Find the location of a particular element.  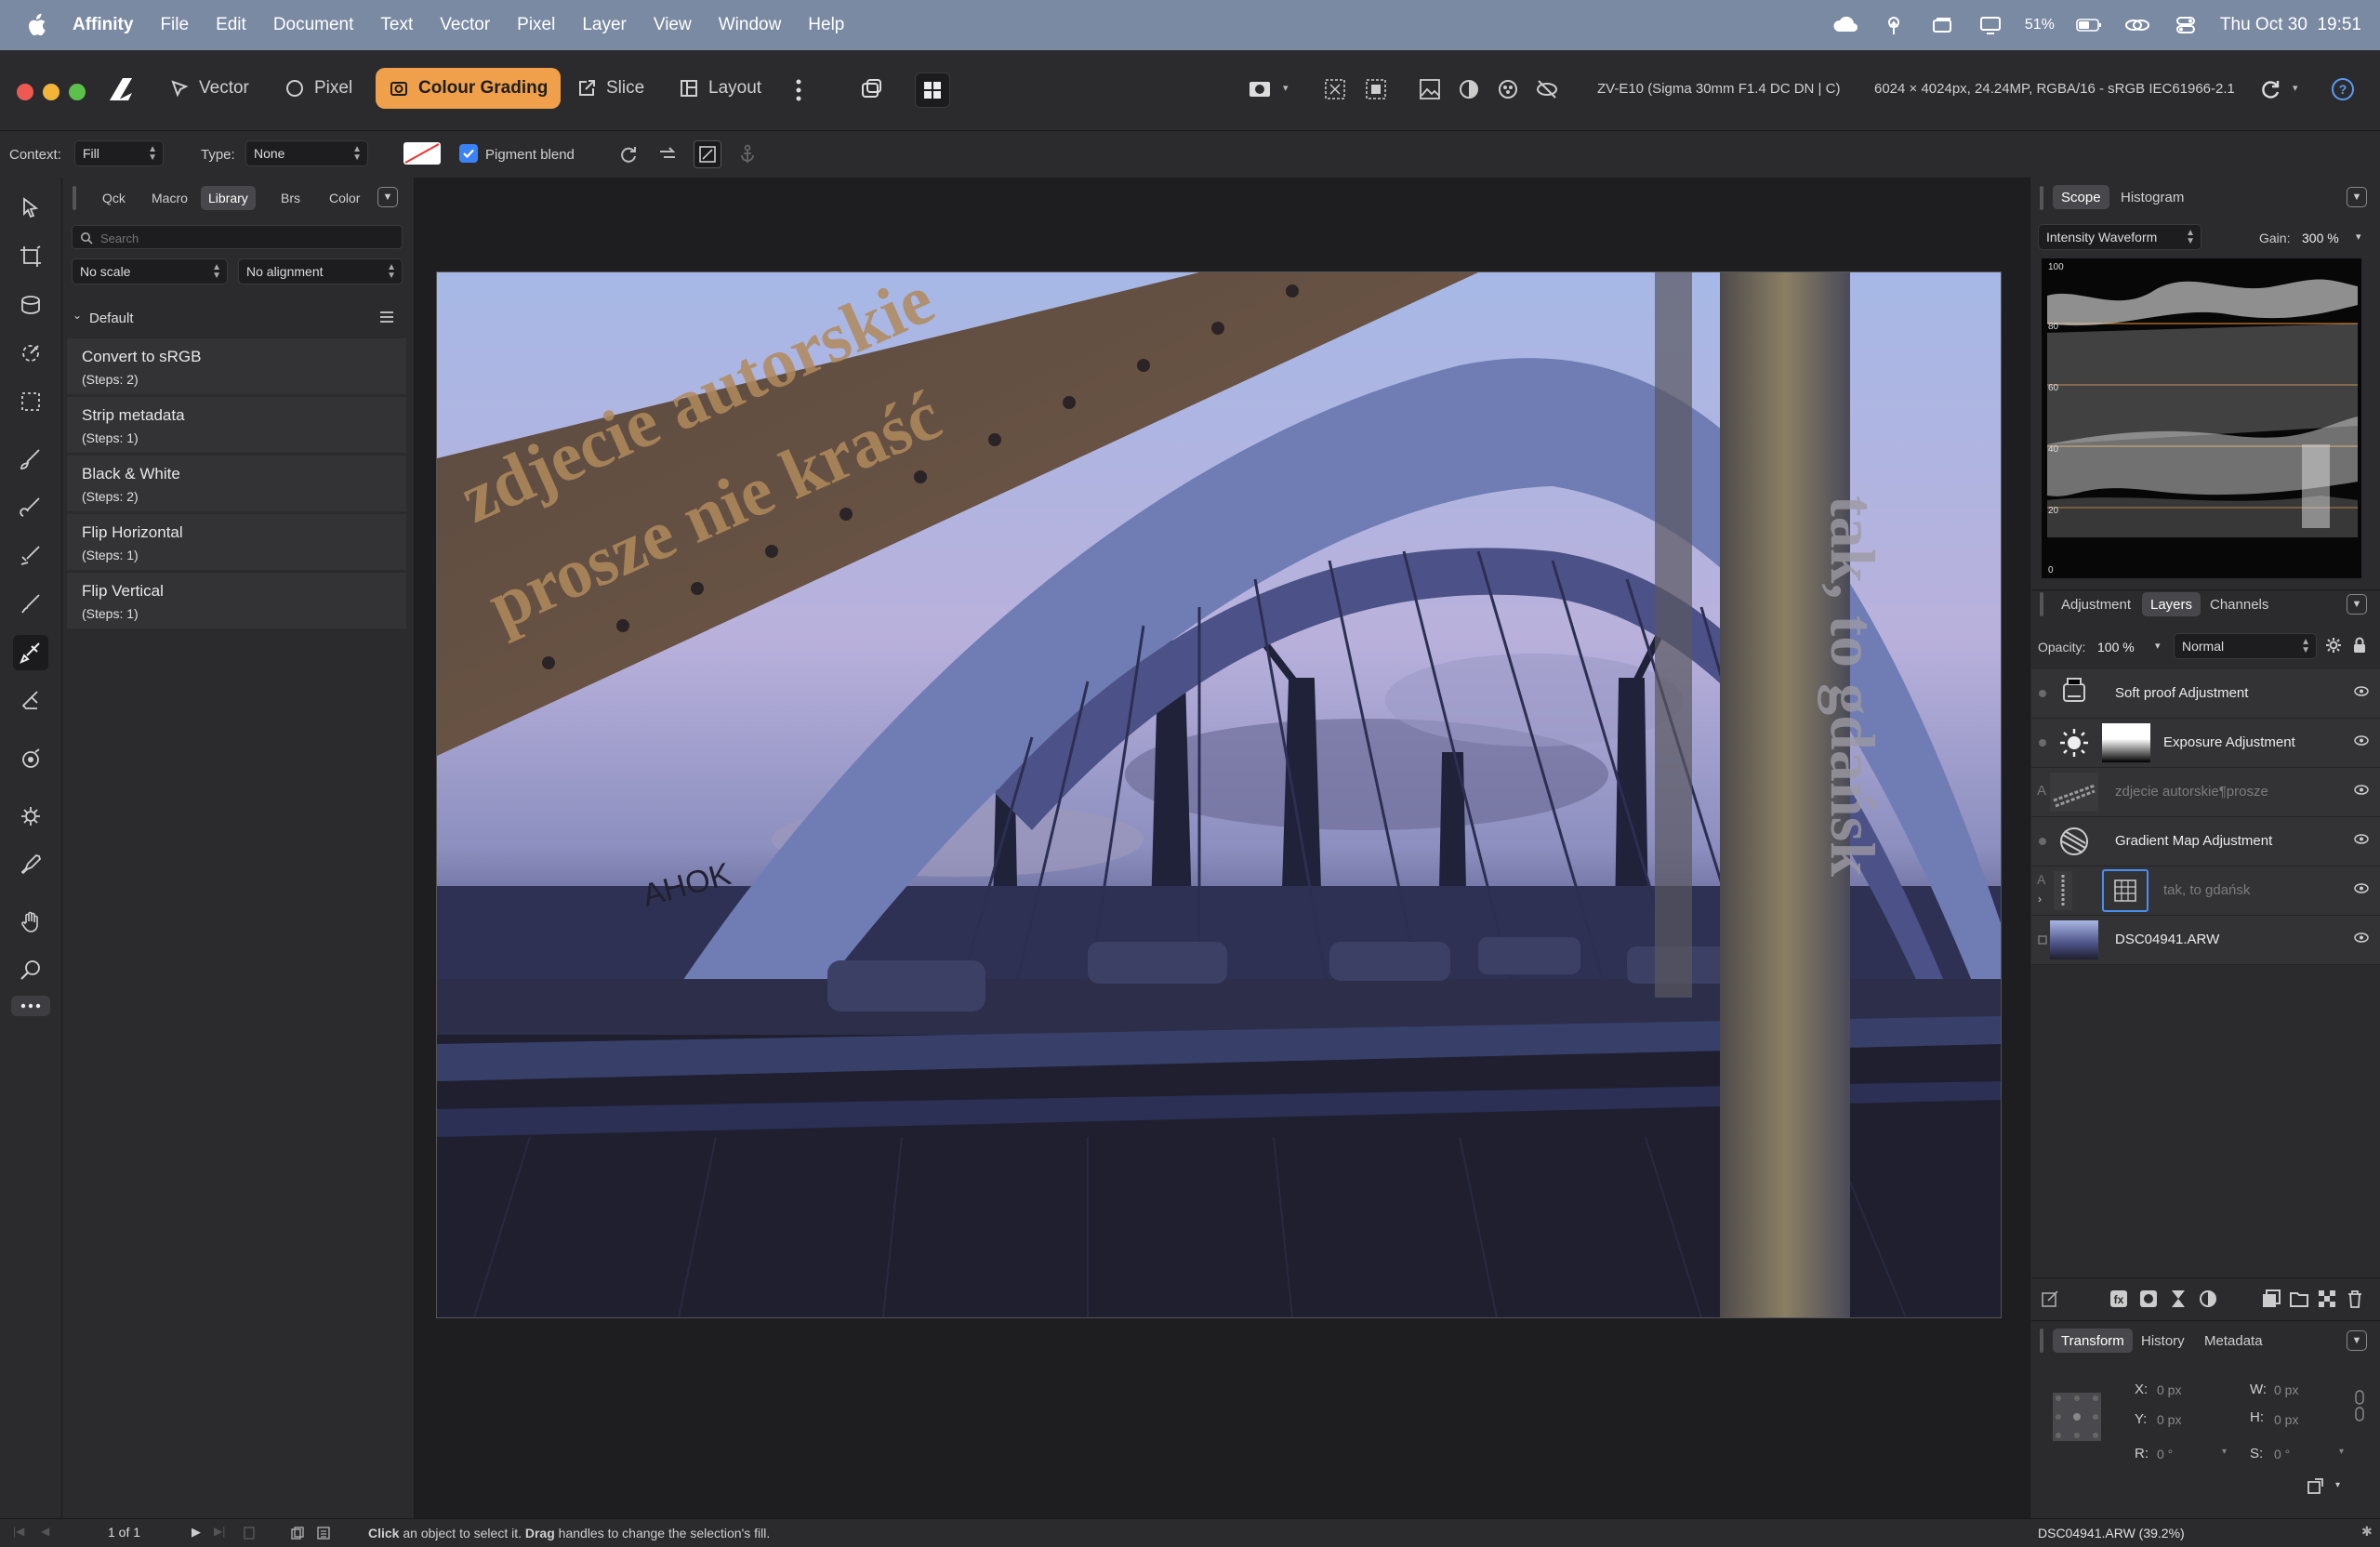

layer-row: DSC04941.ARW is located at coordinates (2205, 940).